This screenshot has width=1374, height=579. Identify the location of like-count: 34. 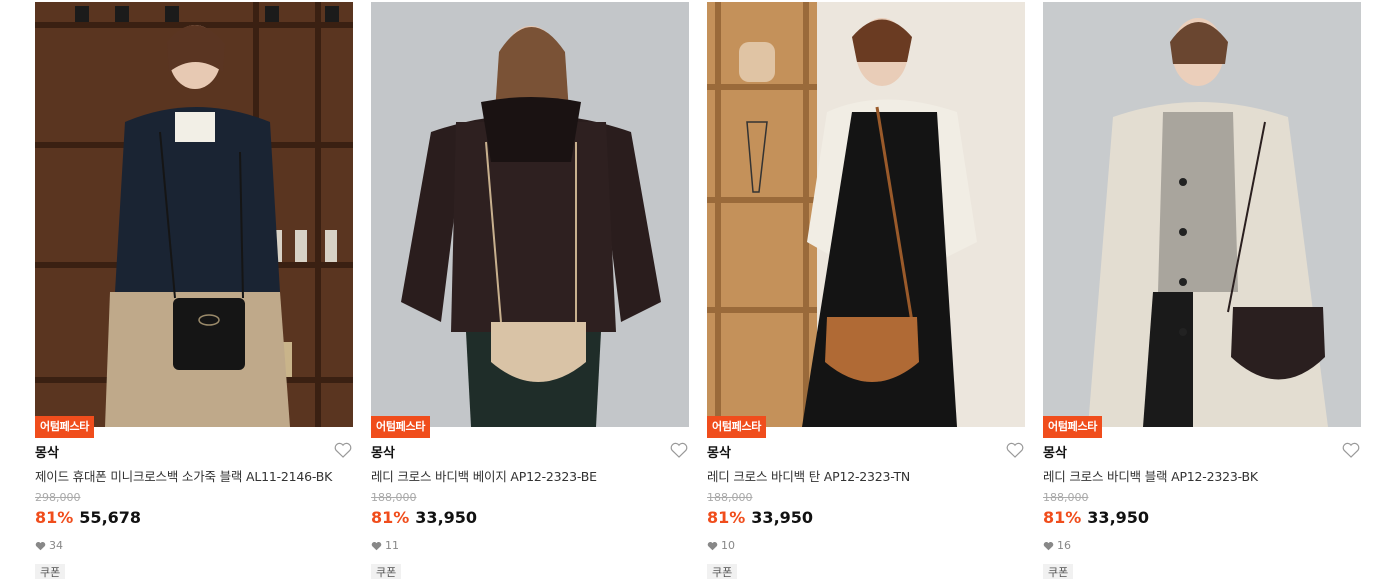
(49, 545).